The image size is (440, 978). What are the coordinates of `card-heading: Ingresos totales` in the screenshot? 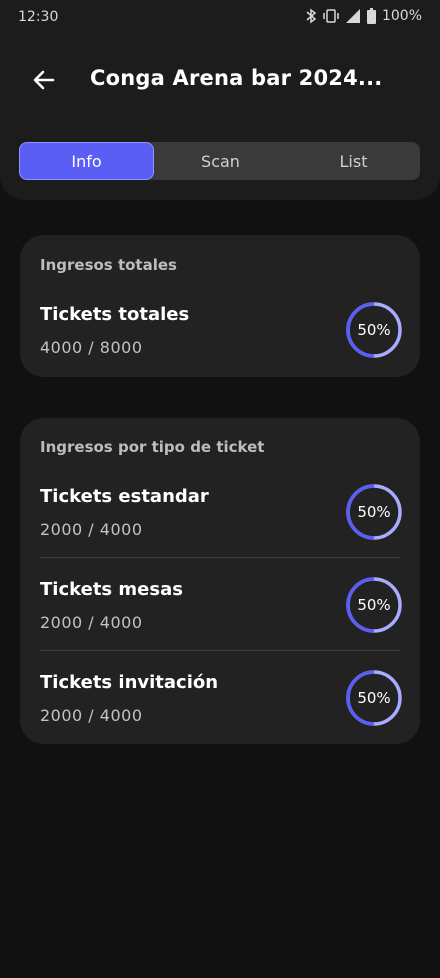 It's located at (108, 265).